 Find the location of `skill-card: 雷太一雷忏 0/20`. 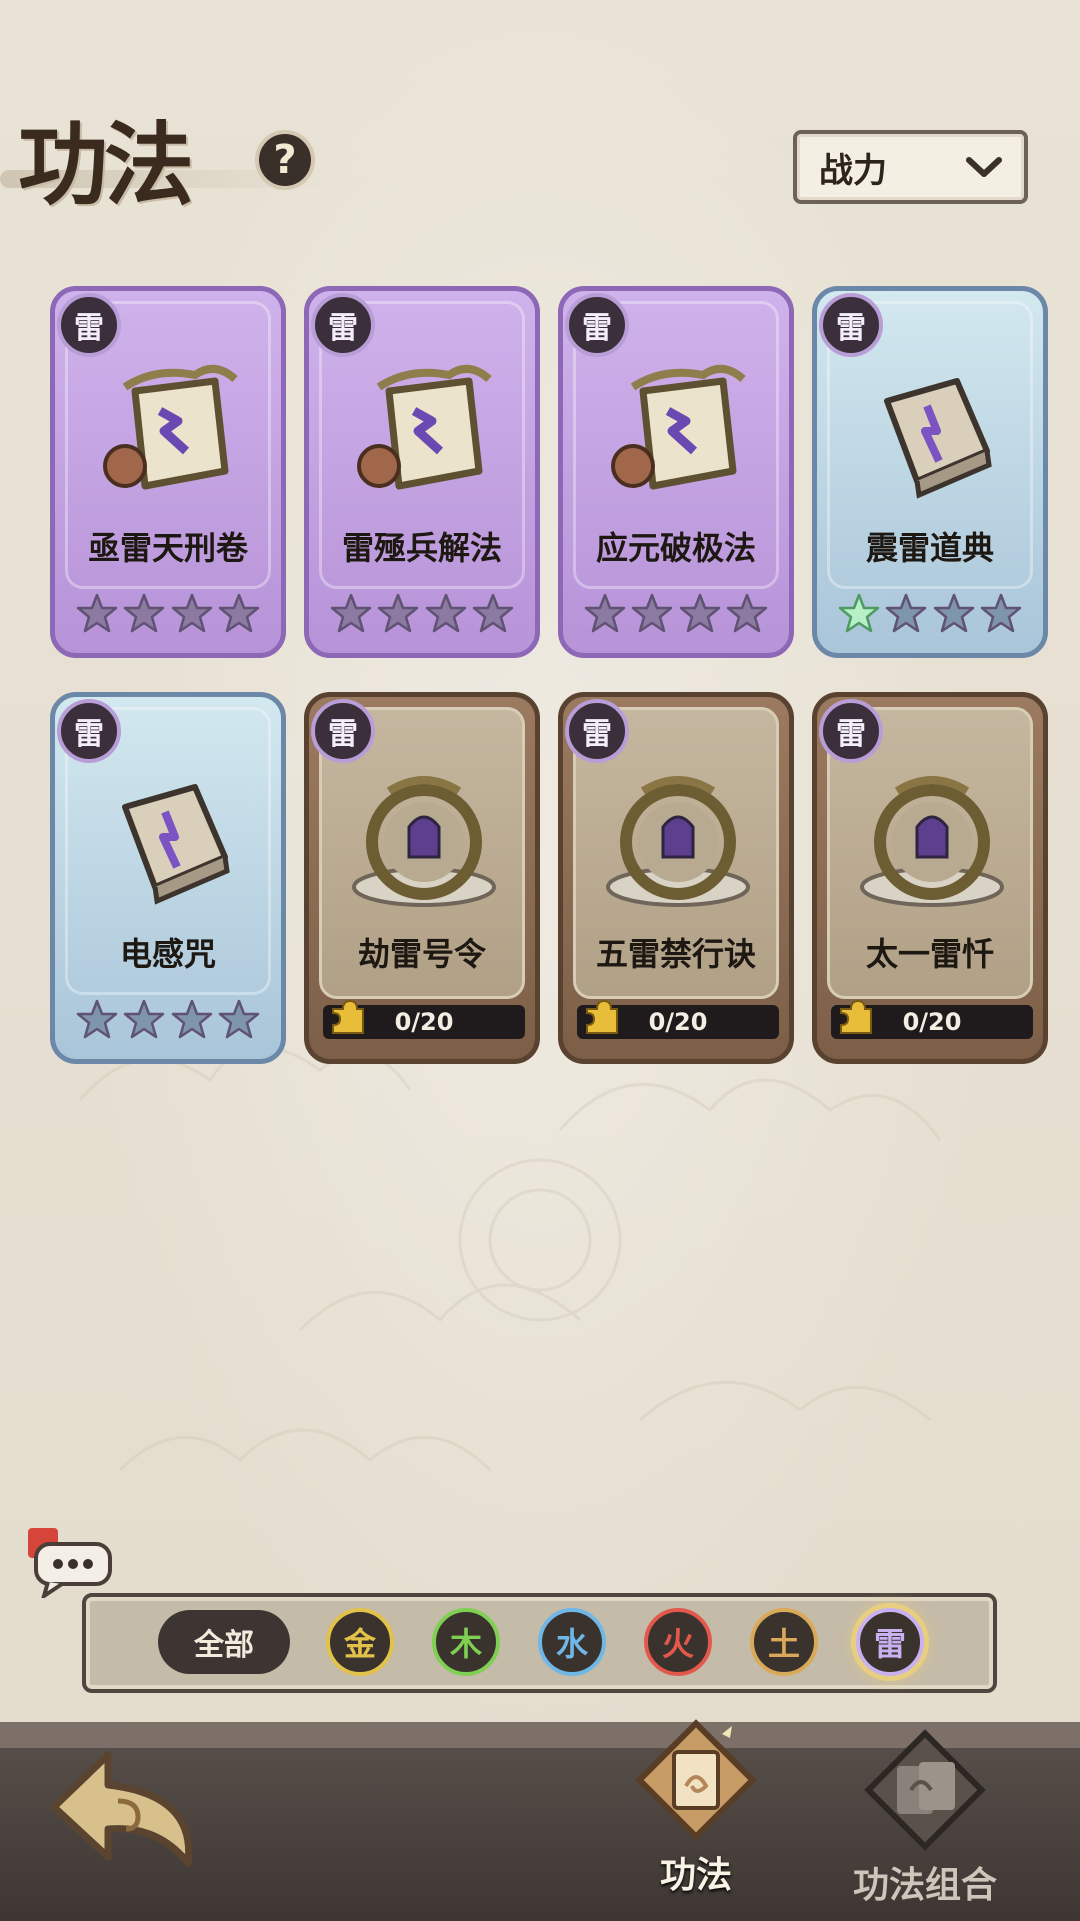

skill-card: 雷太一雷忏 0/20 is located at coordinates (930, 878).